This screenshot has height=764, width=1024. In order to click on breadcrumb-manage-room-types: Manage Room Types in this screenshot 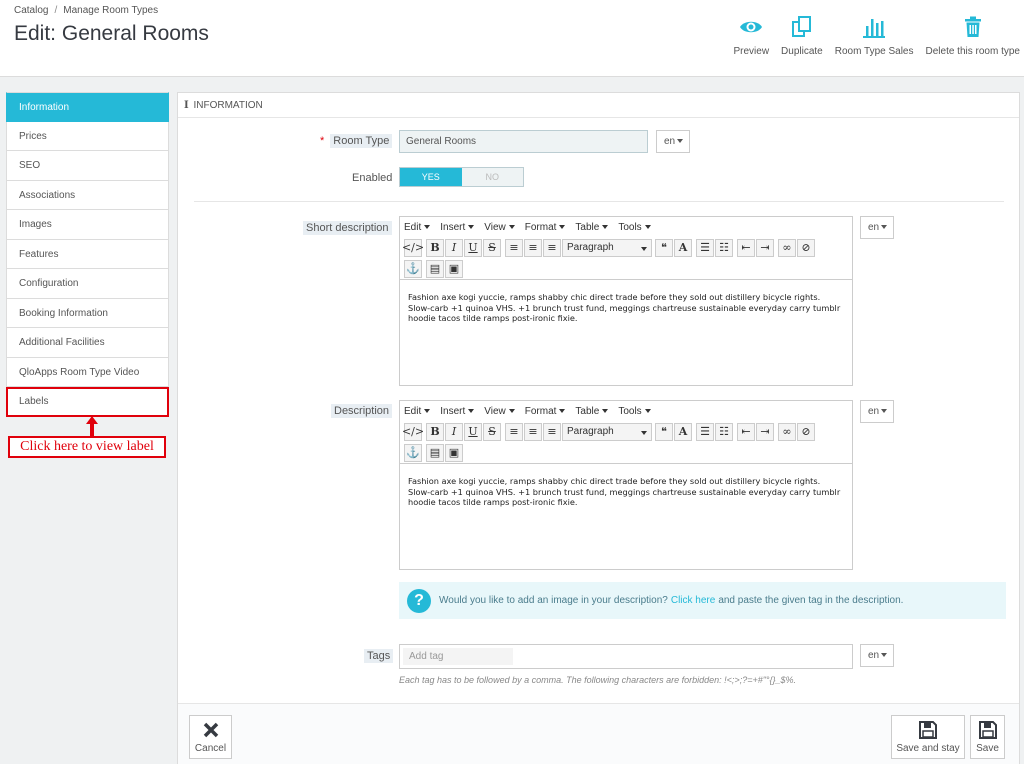, I will do `click(110, 10)`.